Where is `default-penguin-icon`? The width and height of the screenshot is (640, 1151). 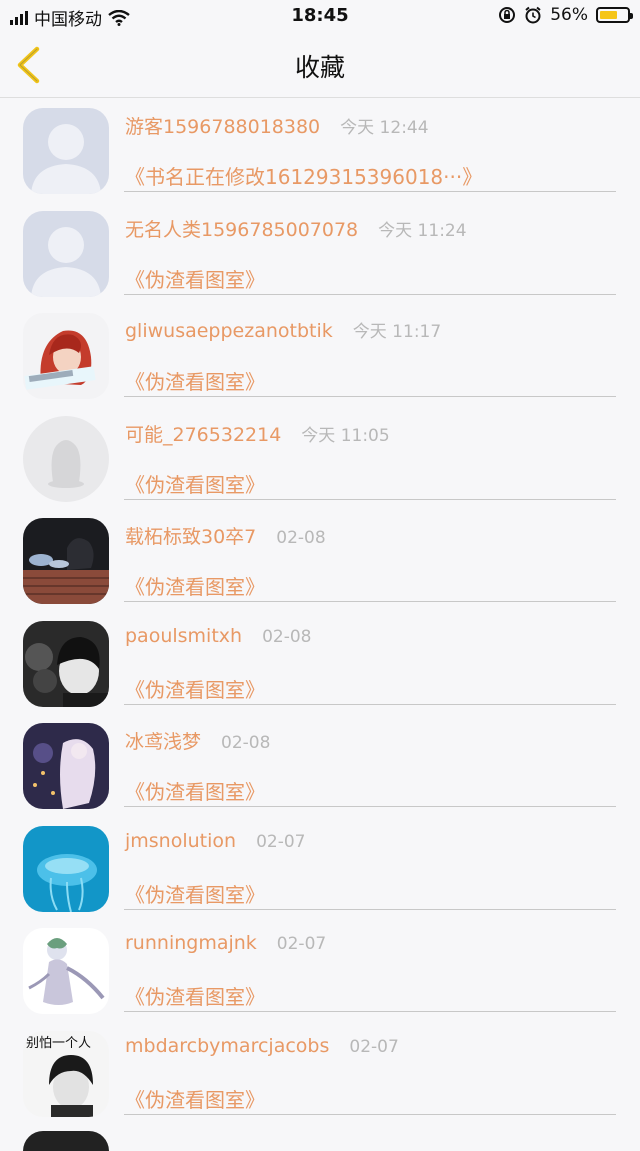 default-penguin-icon is located at coordinates (66, 458).